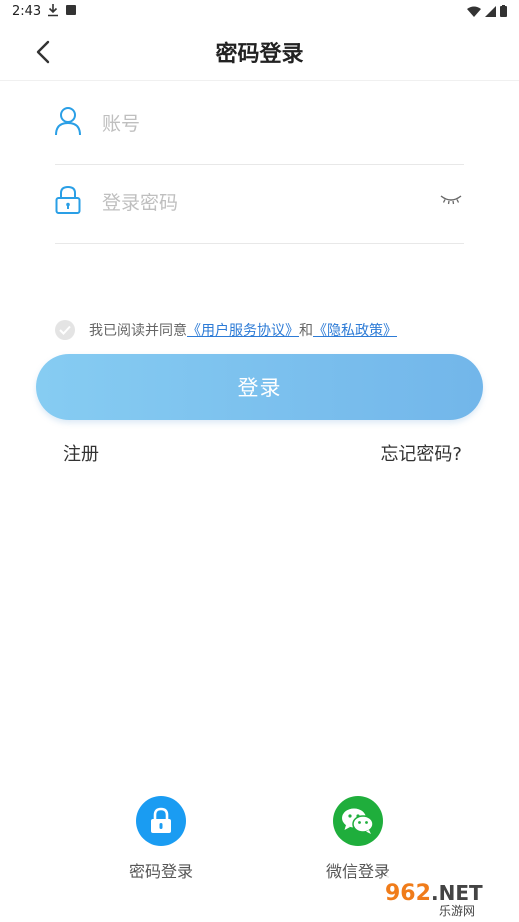 The height and width of the screenshot is (922, 519). I want to click on agreement-text: 我已阅读并同意, so click(138, 331).